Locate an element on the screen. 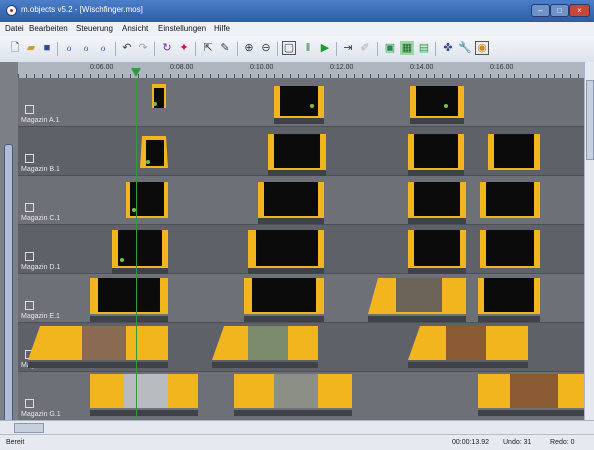  vertical-scrollbar is located at coordinates (589, 241).